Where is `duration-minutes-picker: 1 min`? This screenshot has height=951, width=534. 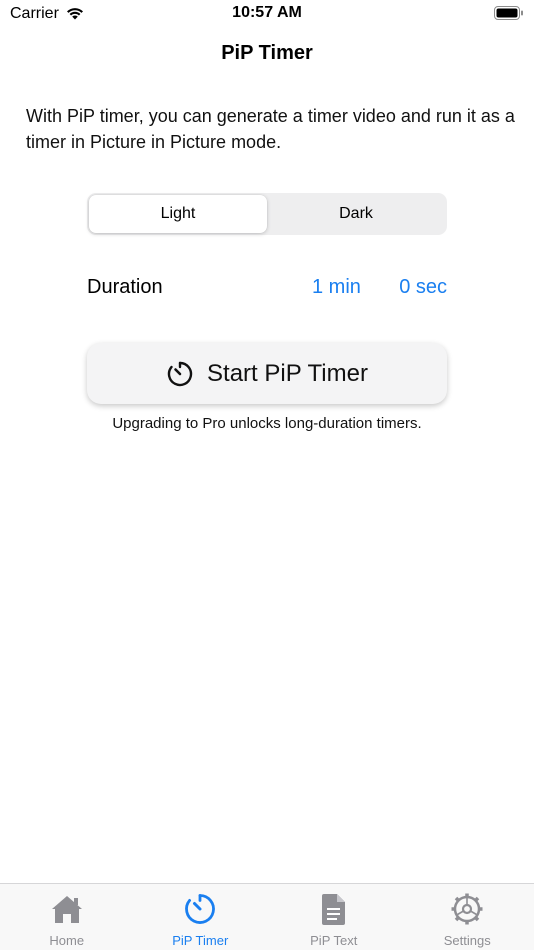 duration-minutes-picker: 1 min is located at coordinates (336, 287).